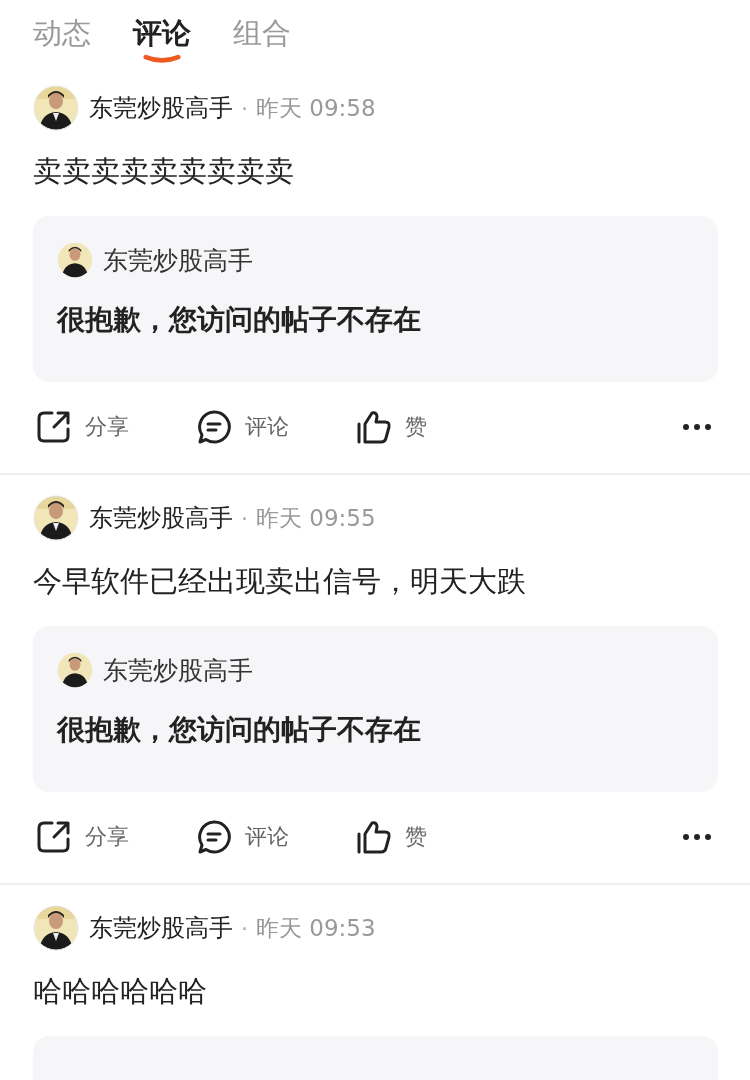 The width and height of the screenshot is (750, 1080). I want to click on post-text: 今早软件已经出现卖出信号，明天大跌, so click(280, 581).